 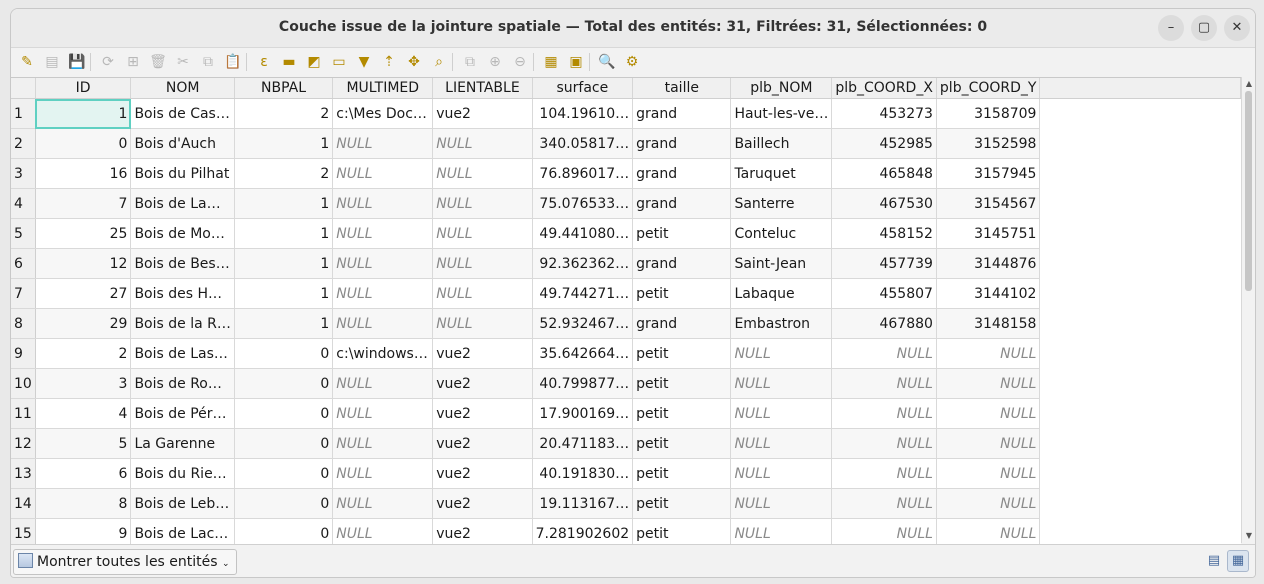 I want to click on cell-plb_coord_x: 457739, so click(x=884, y=263).